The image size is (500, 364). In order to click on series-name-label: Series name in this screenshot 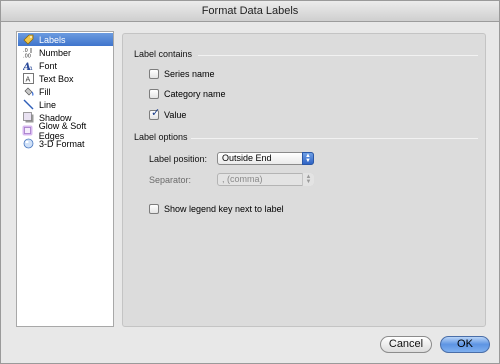, I will do `click(189, 74)`.